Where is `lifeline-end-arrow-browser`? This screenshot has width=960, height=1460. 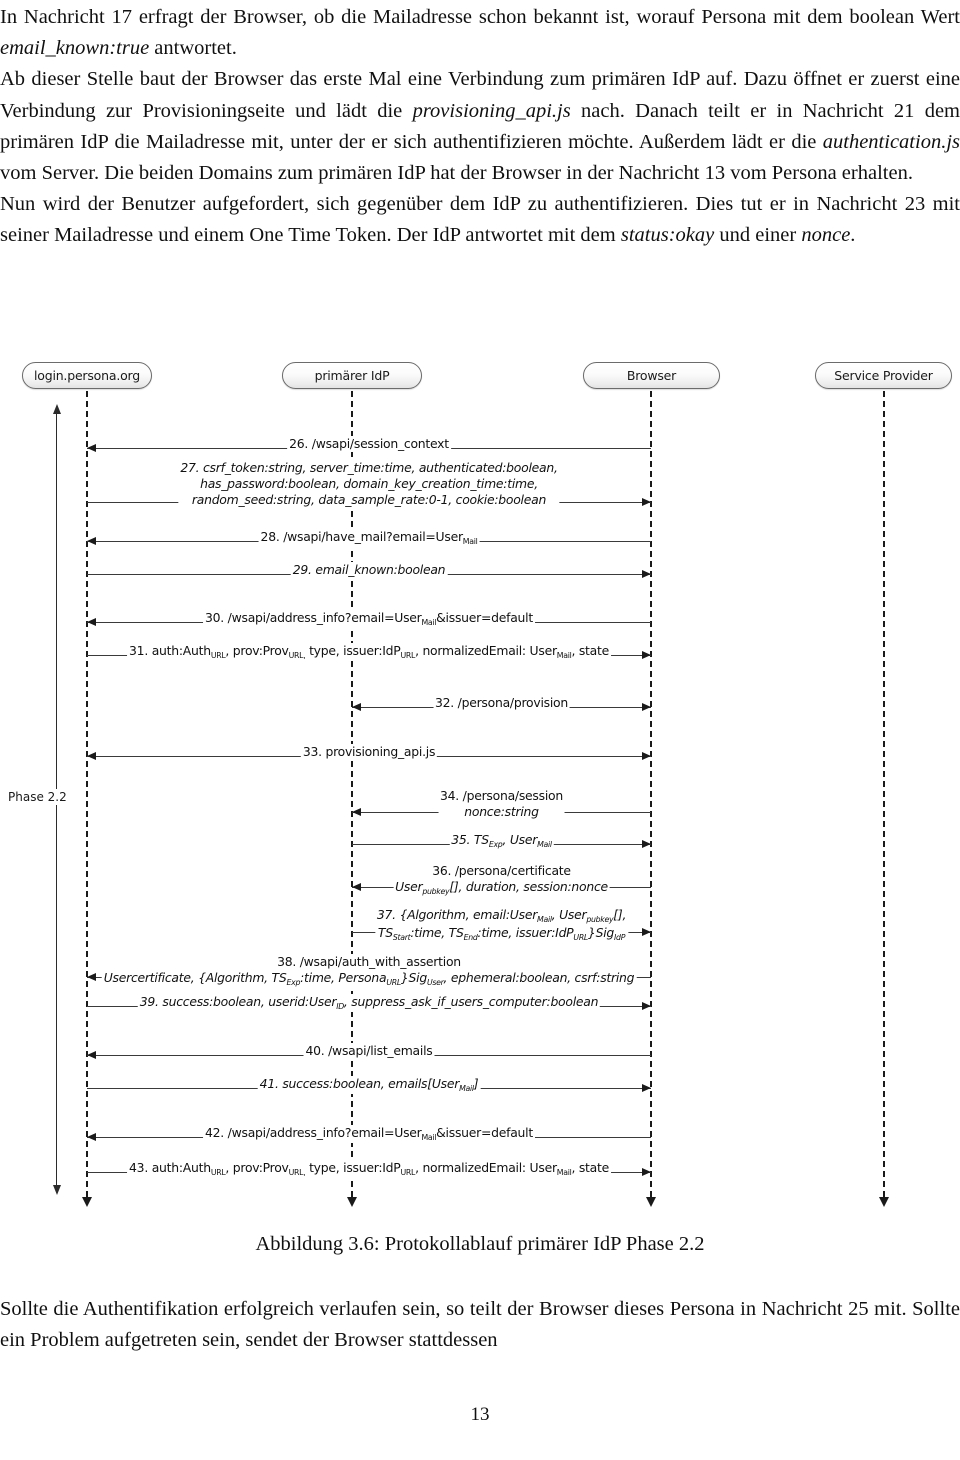
lifeline-end-arrow-browser is located at coordinates (651, 1202).